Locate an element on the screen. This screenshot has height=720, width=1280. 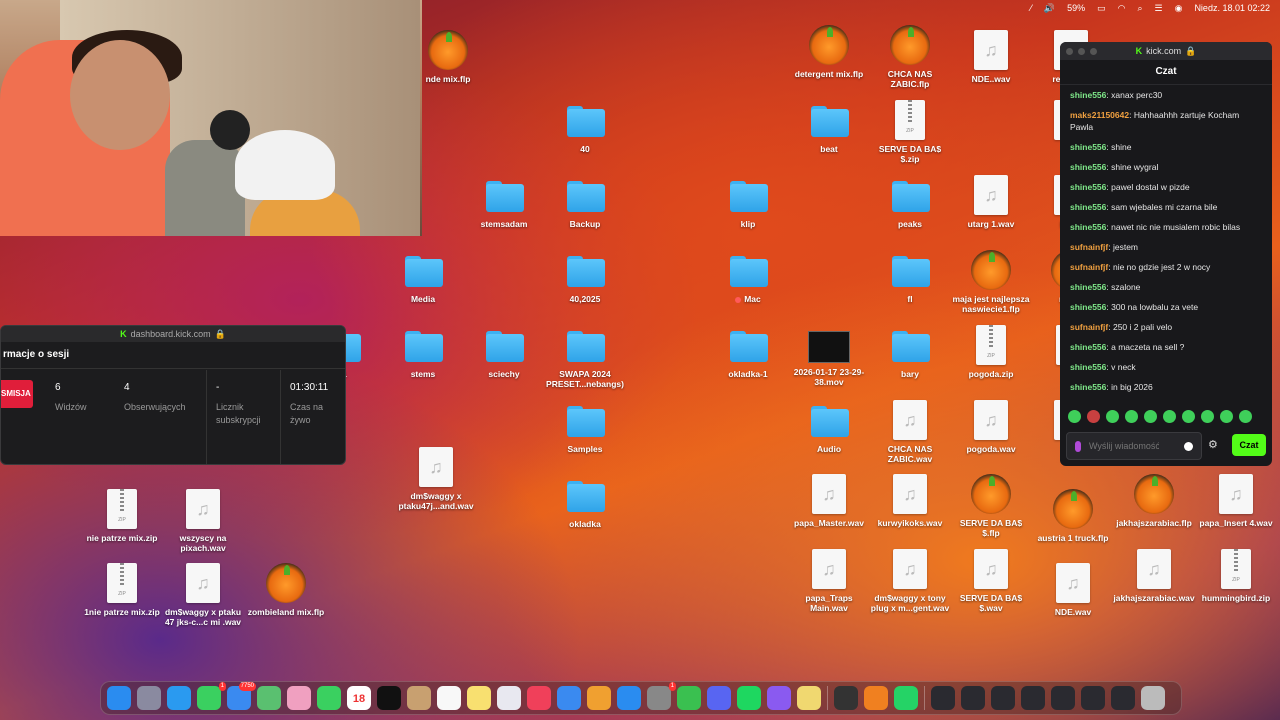
dock-app-maps-icon is located at coordinates (269, 698).